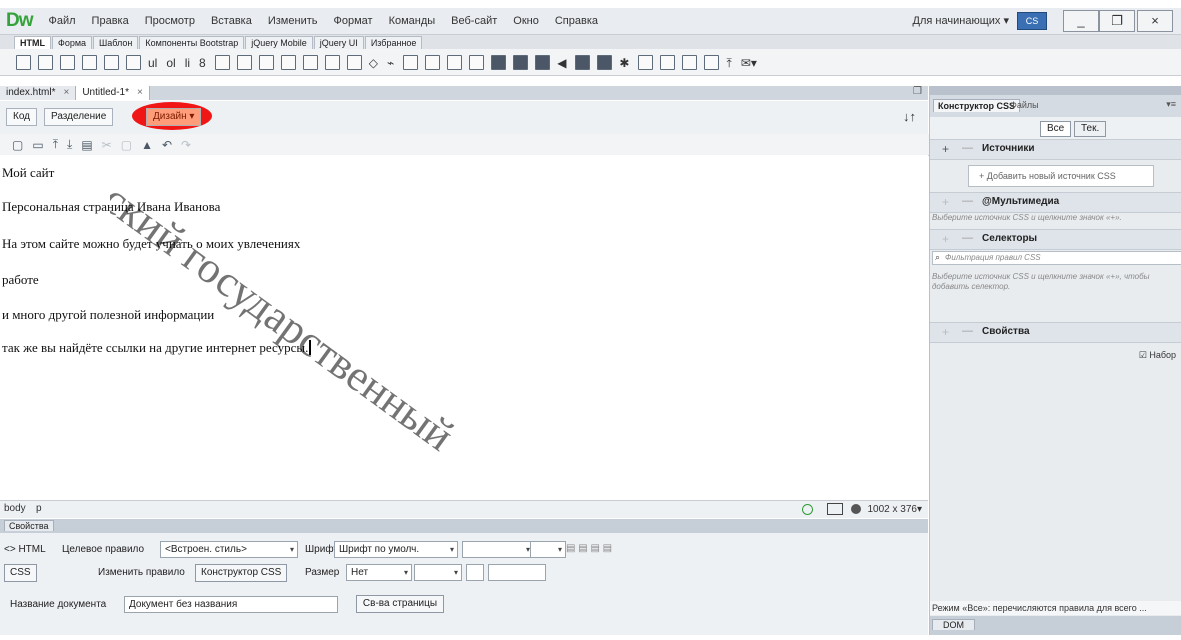 The height and width of the screenshot is (640, 1181). I want to click on character-icon: ✉▾, so click(749, 63).